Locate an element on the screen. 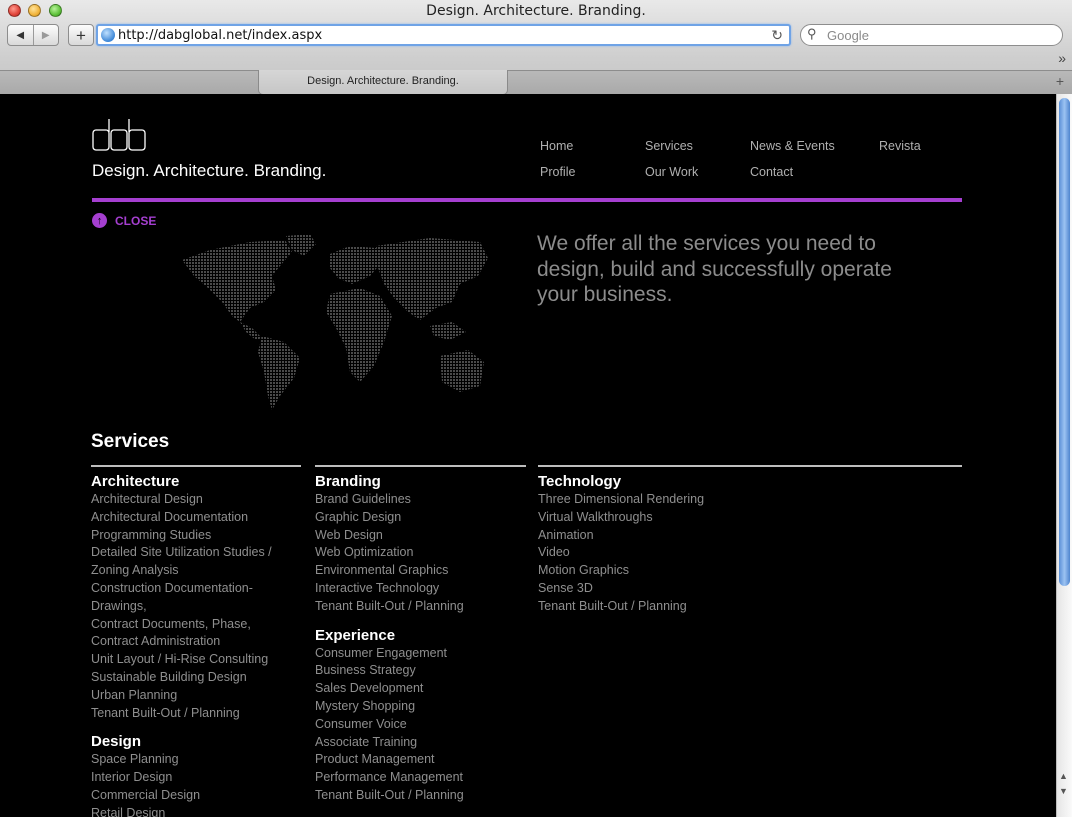 This screenshot has width=1072, height=817. header-divider is located at coordinates (527, 200).